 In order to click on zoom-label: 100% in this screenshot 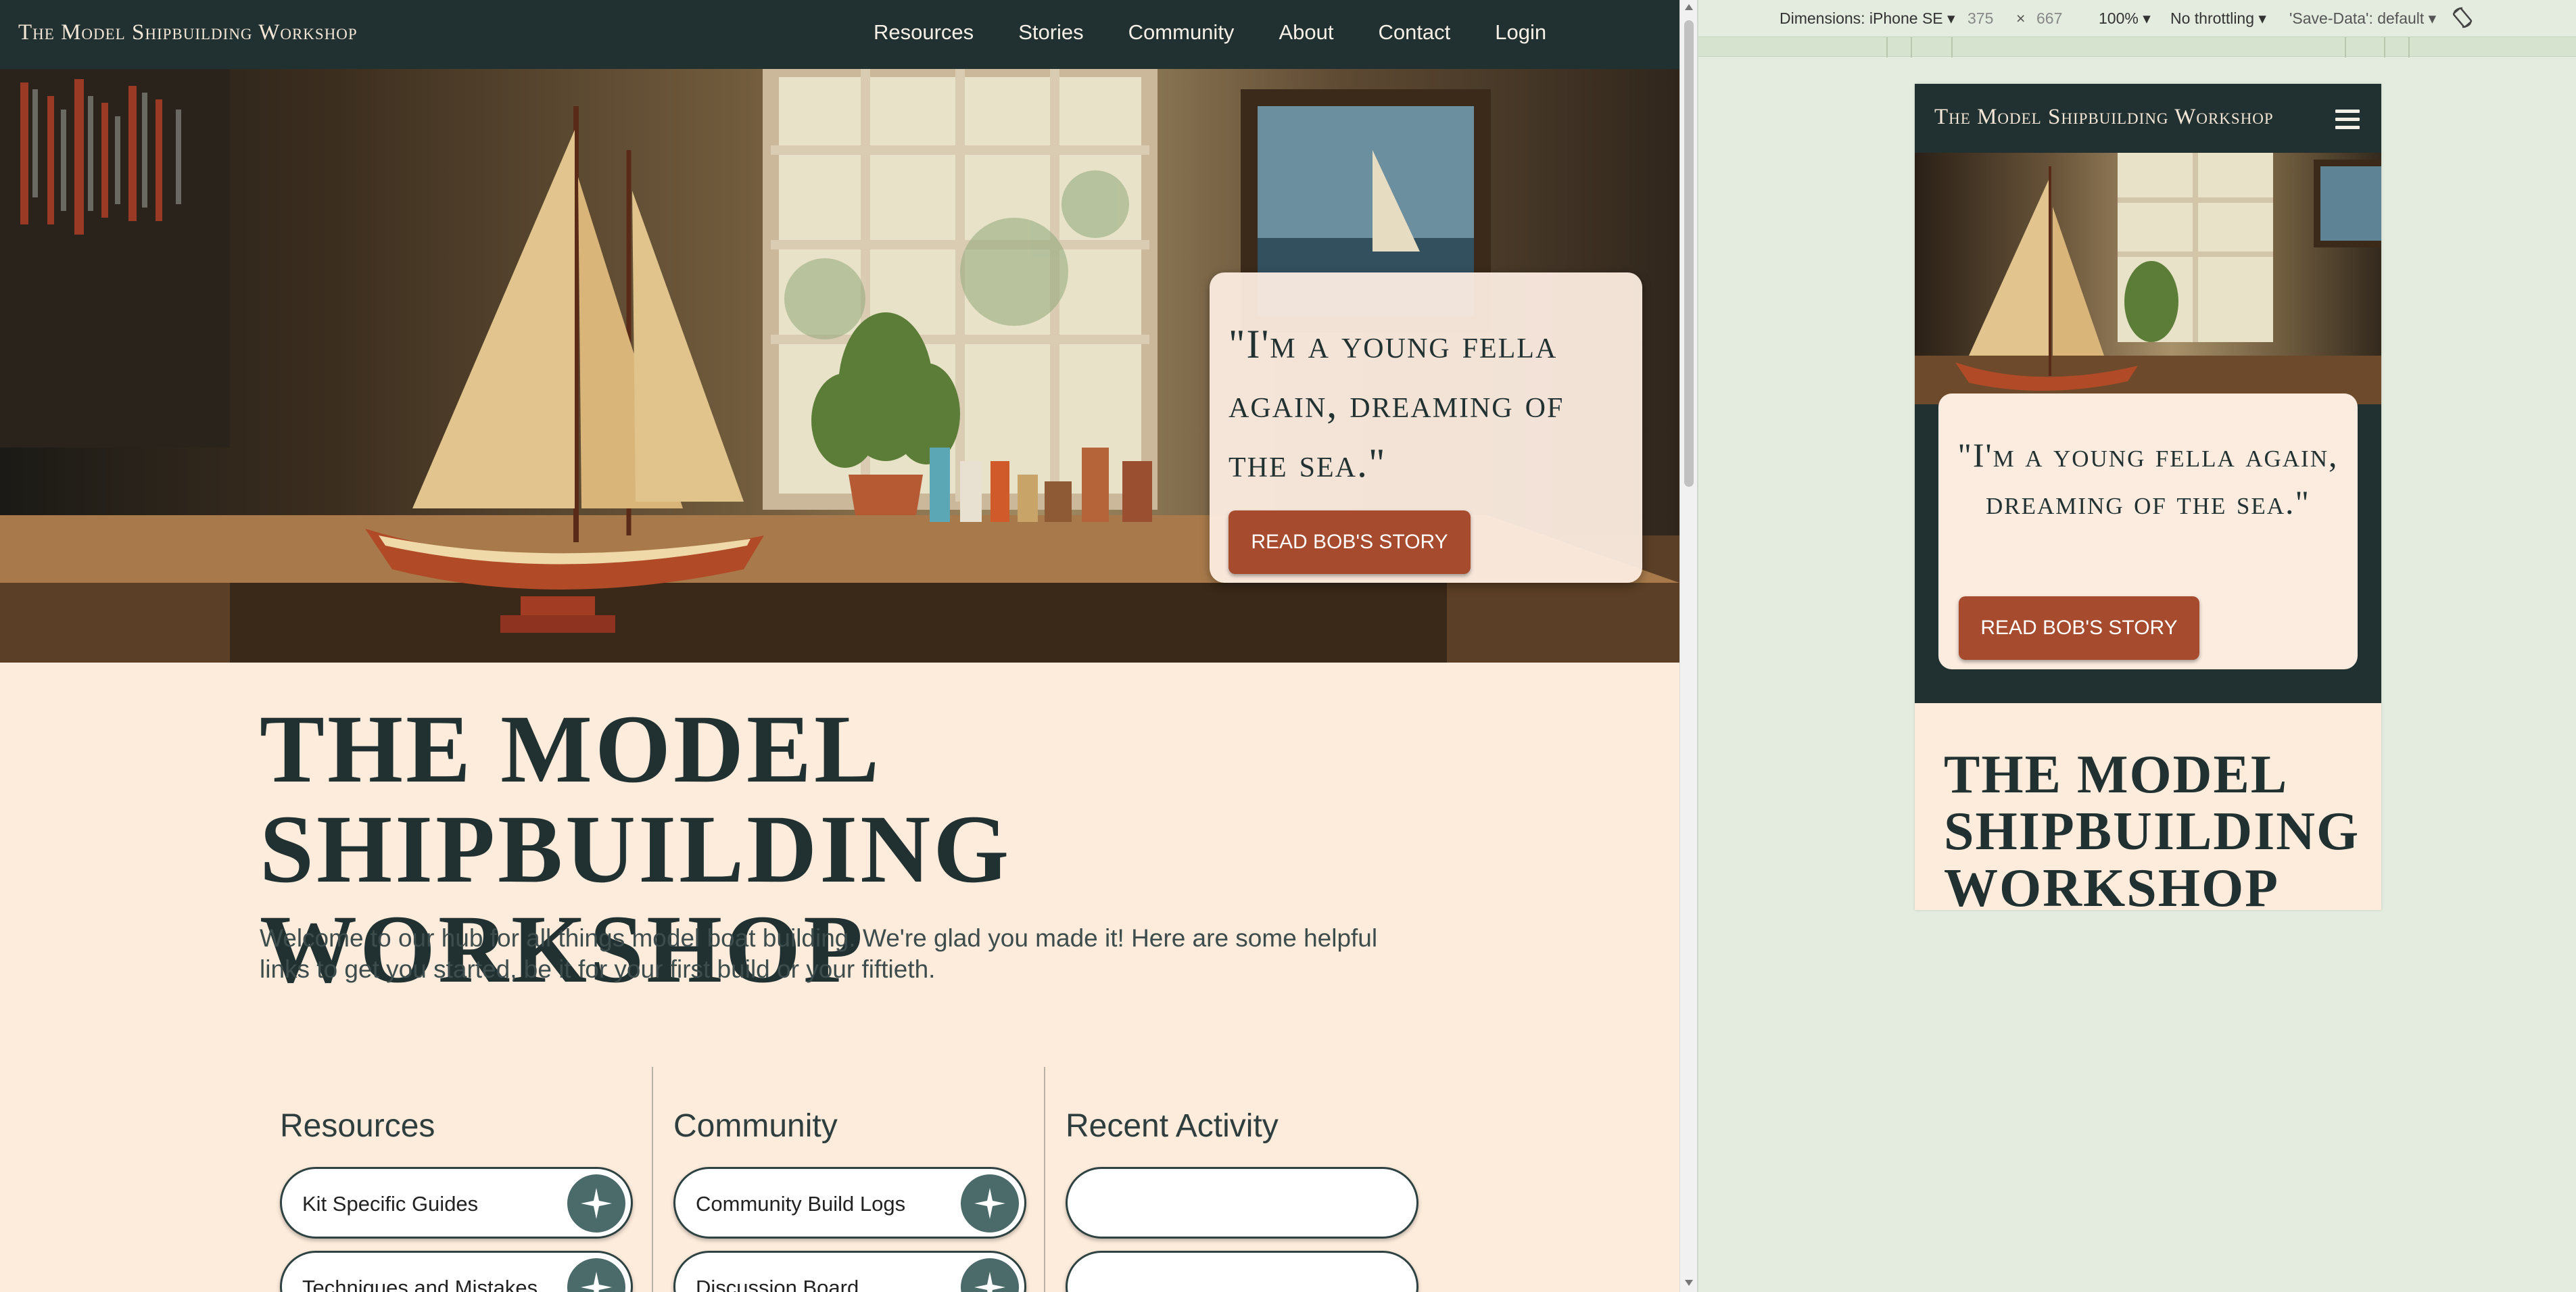, I will do `click(2119, 18)`.